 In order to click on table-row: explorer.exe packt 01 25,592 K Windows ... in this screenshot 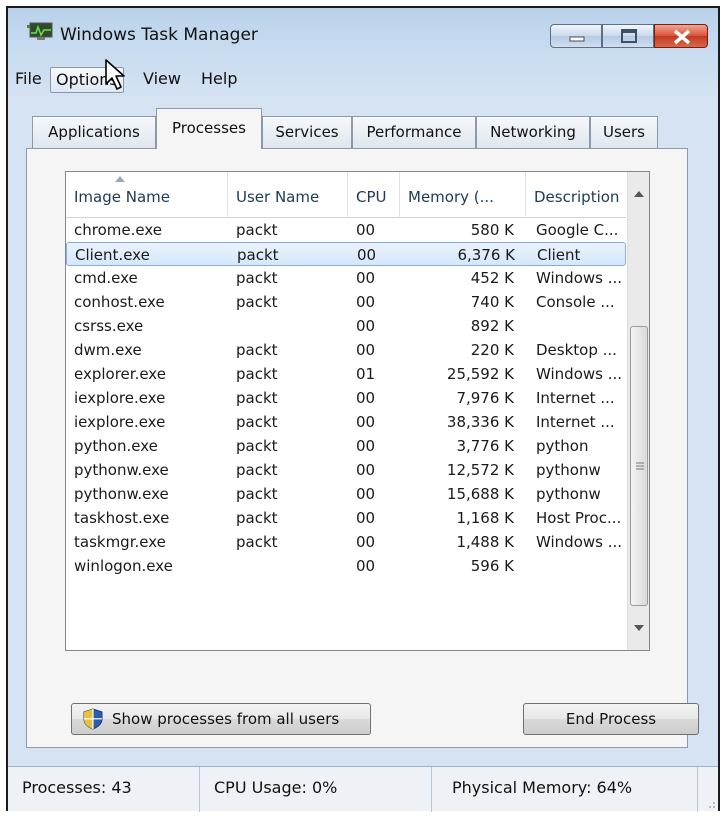, I will do `click(346, 374)`.